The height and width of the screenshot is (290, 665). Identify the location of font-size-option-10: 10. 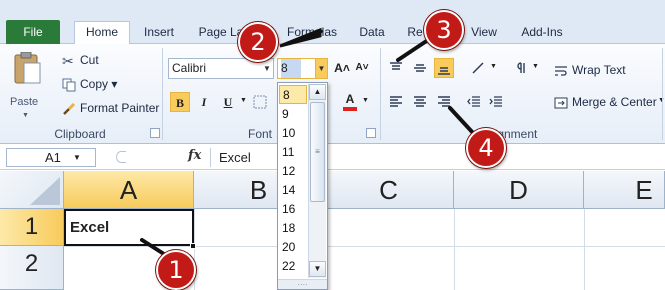
(293, 133).